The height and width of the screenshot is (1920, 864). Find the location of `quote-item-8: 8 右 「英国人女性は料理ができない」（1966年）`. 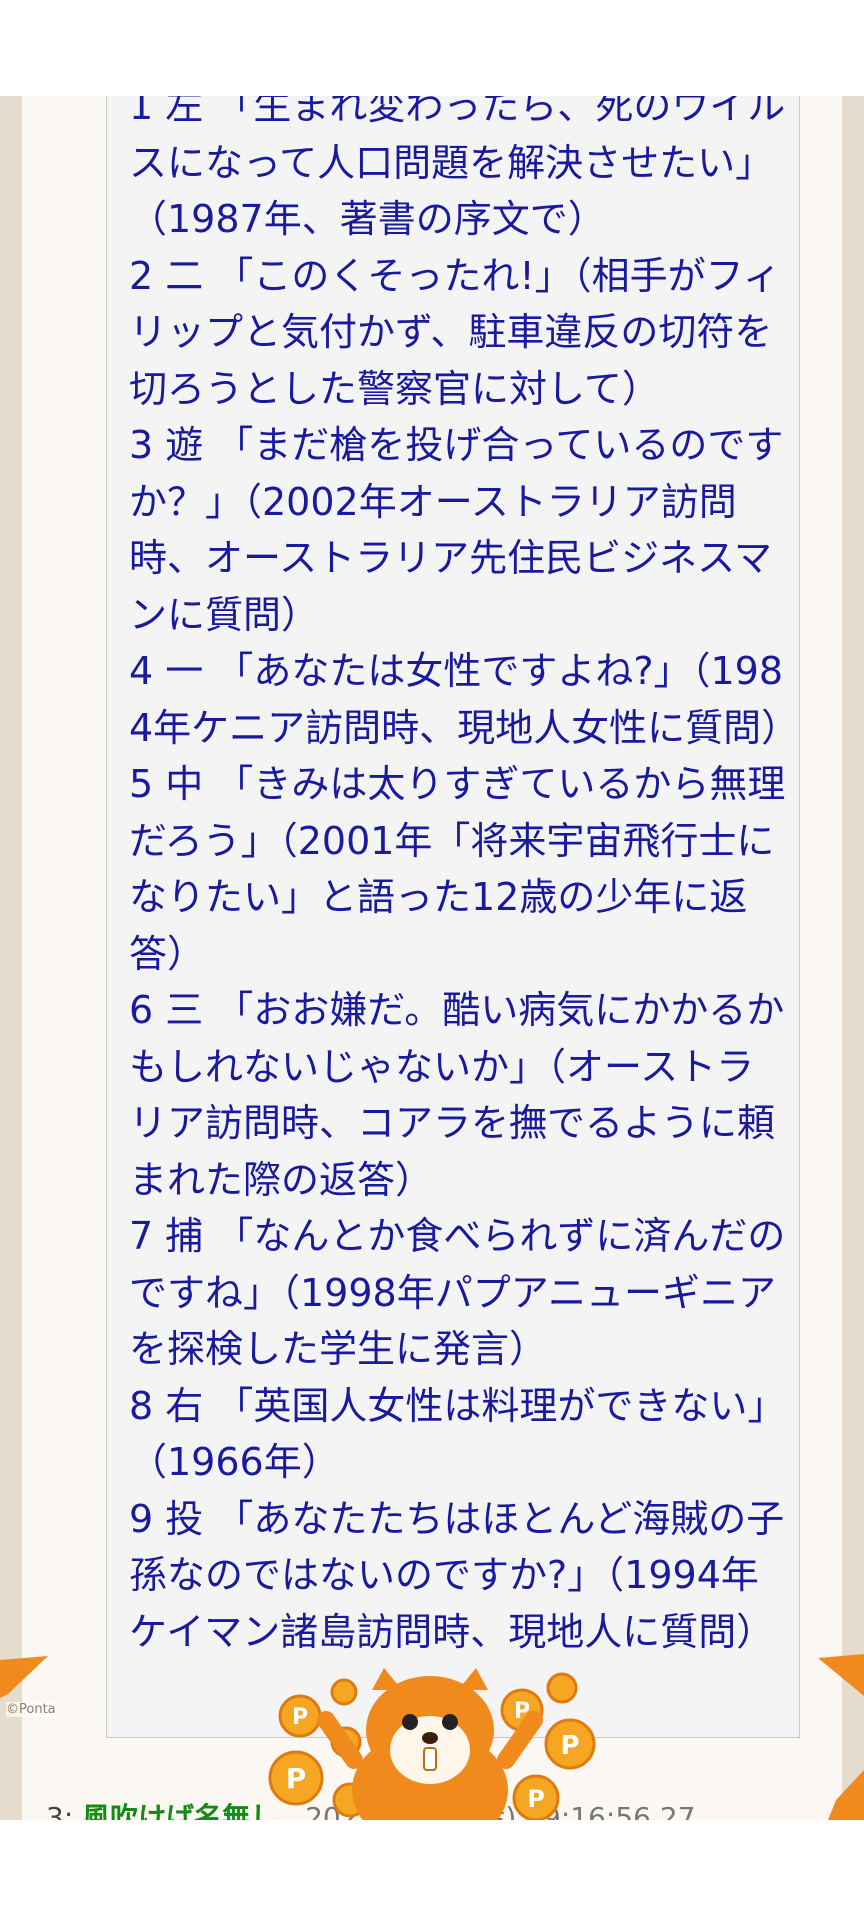

quote-item-8: 8 右 「英国人女性は料理ができない」（1966年） is located at coordinates (457, 1434).